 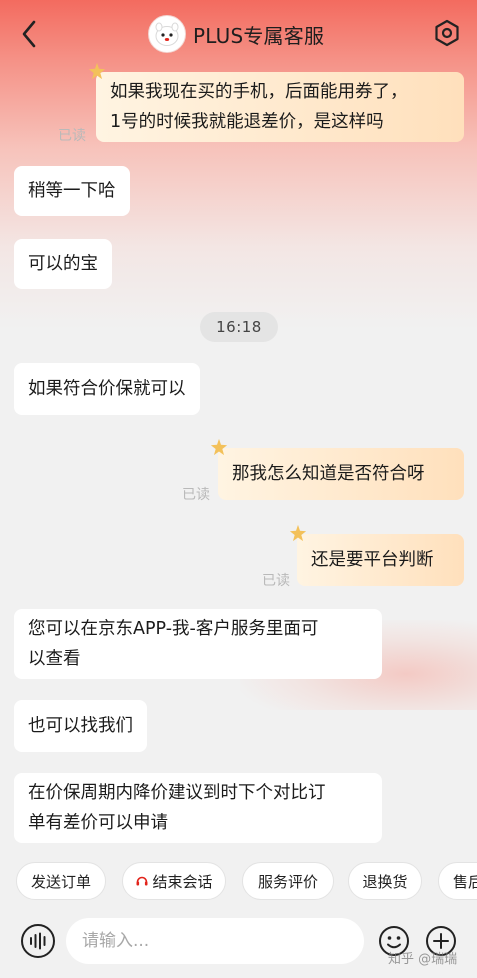 What do you see at coordinates (465, 881) in the screenshot?
I see `chip-label: 售后` at bounding box center [465, 881].